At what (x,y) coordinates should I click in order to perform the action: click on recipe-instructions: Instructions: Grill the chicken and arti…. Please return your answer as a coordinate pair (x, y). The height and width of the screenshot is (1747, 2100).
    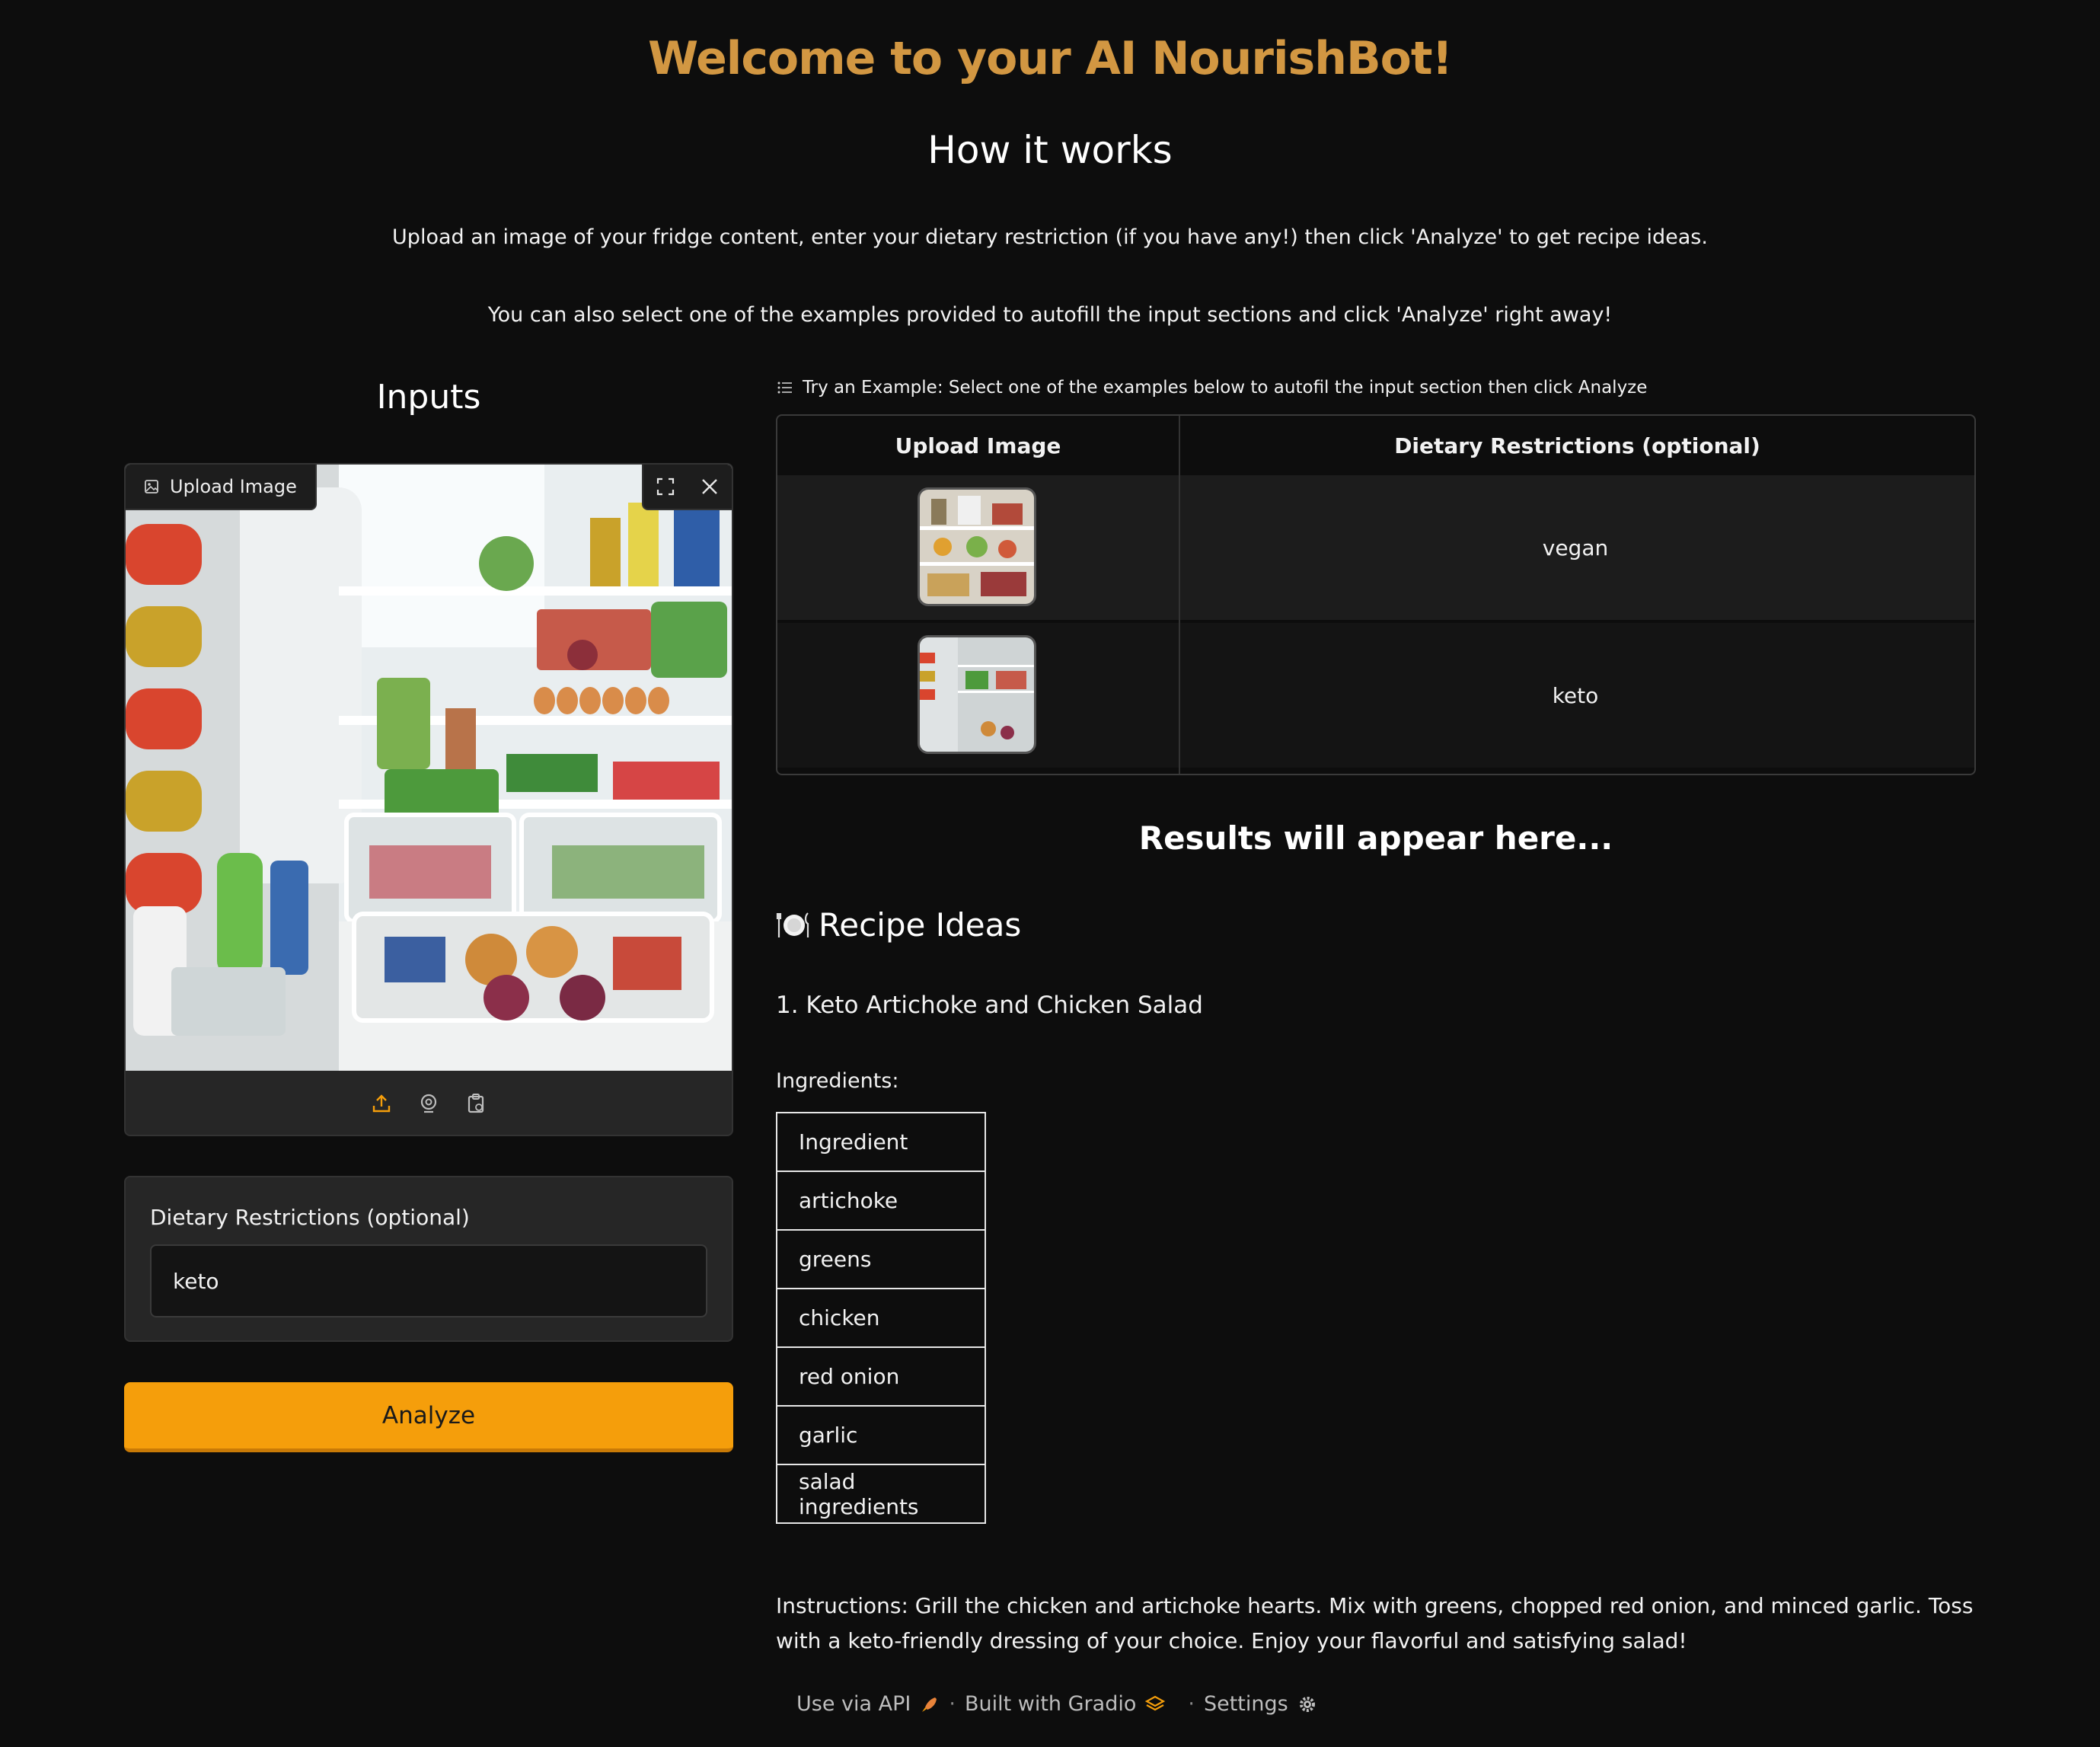
    Looking at the image, I should click on (1376, 1624).